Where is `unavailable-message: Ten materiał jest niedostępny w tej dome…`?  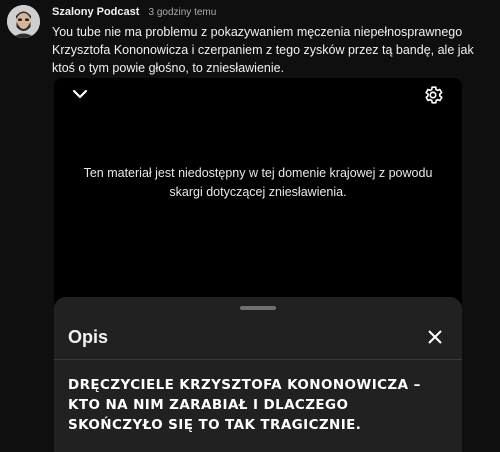
unavailable-message: Ten materiał jest niedostępny w tej dome… is located at coordinates (258, 182).